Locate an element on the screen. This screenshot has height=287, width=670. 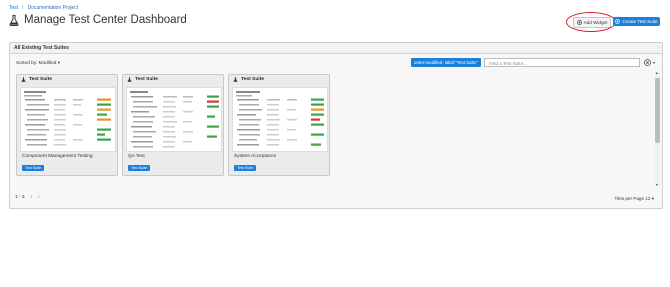
scroll-up-icon: ▲ is located at coordinates (657, 73).